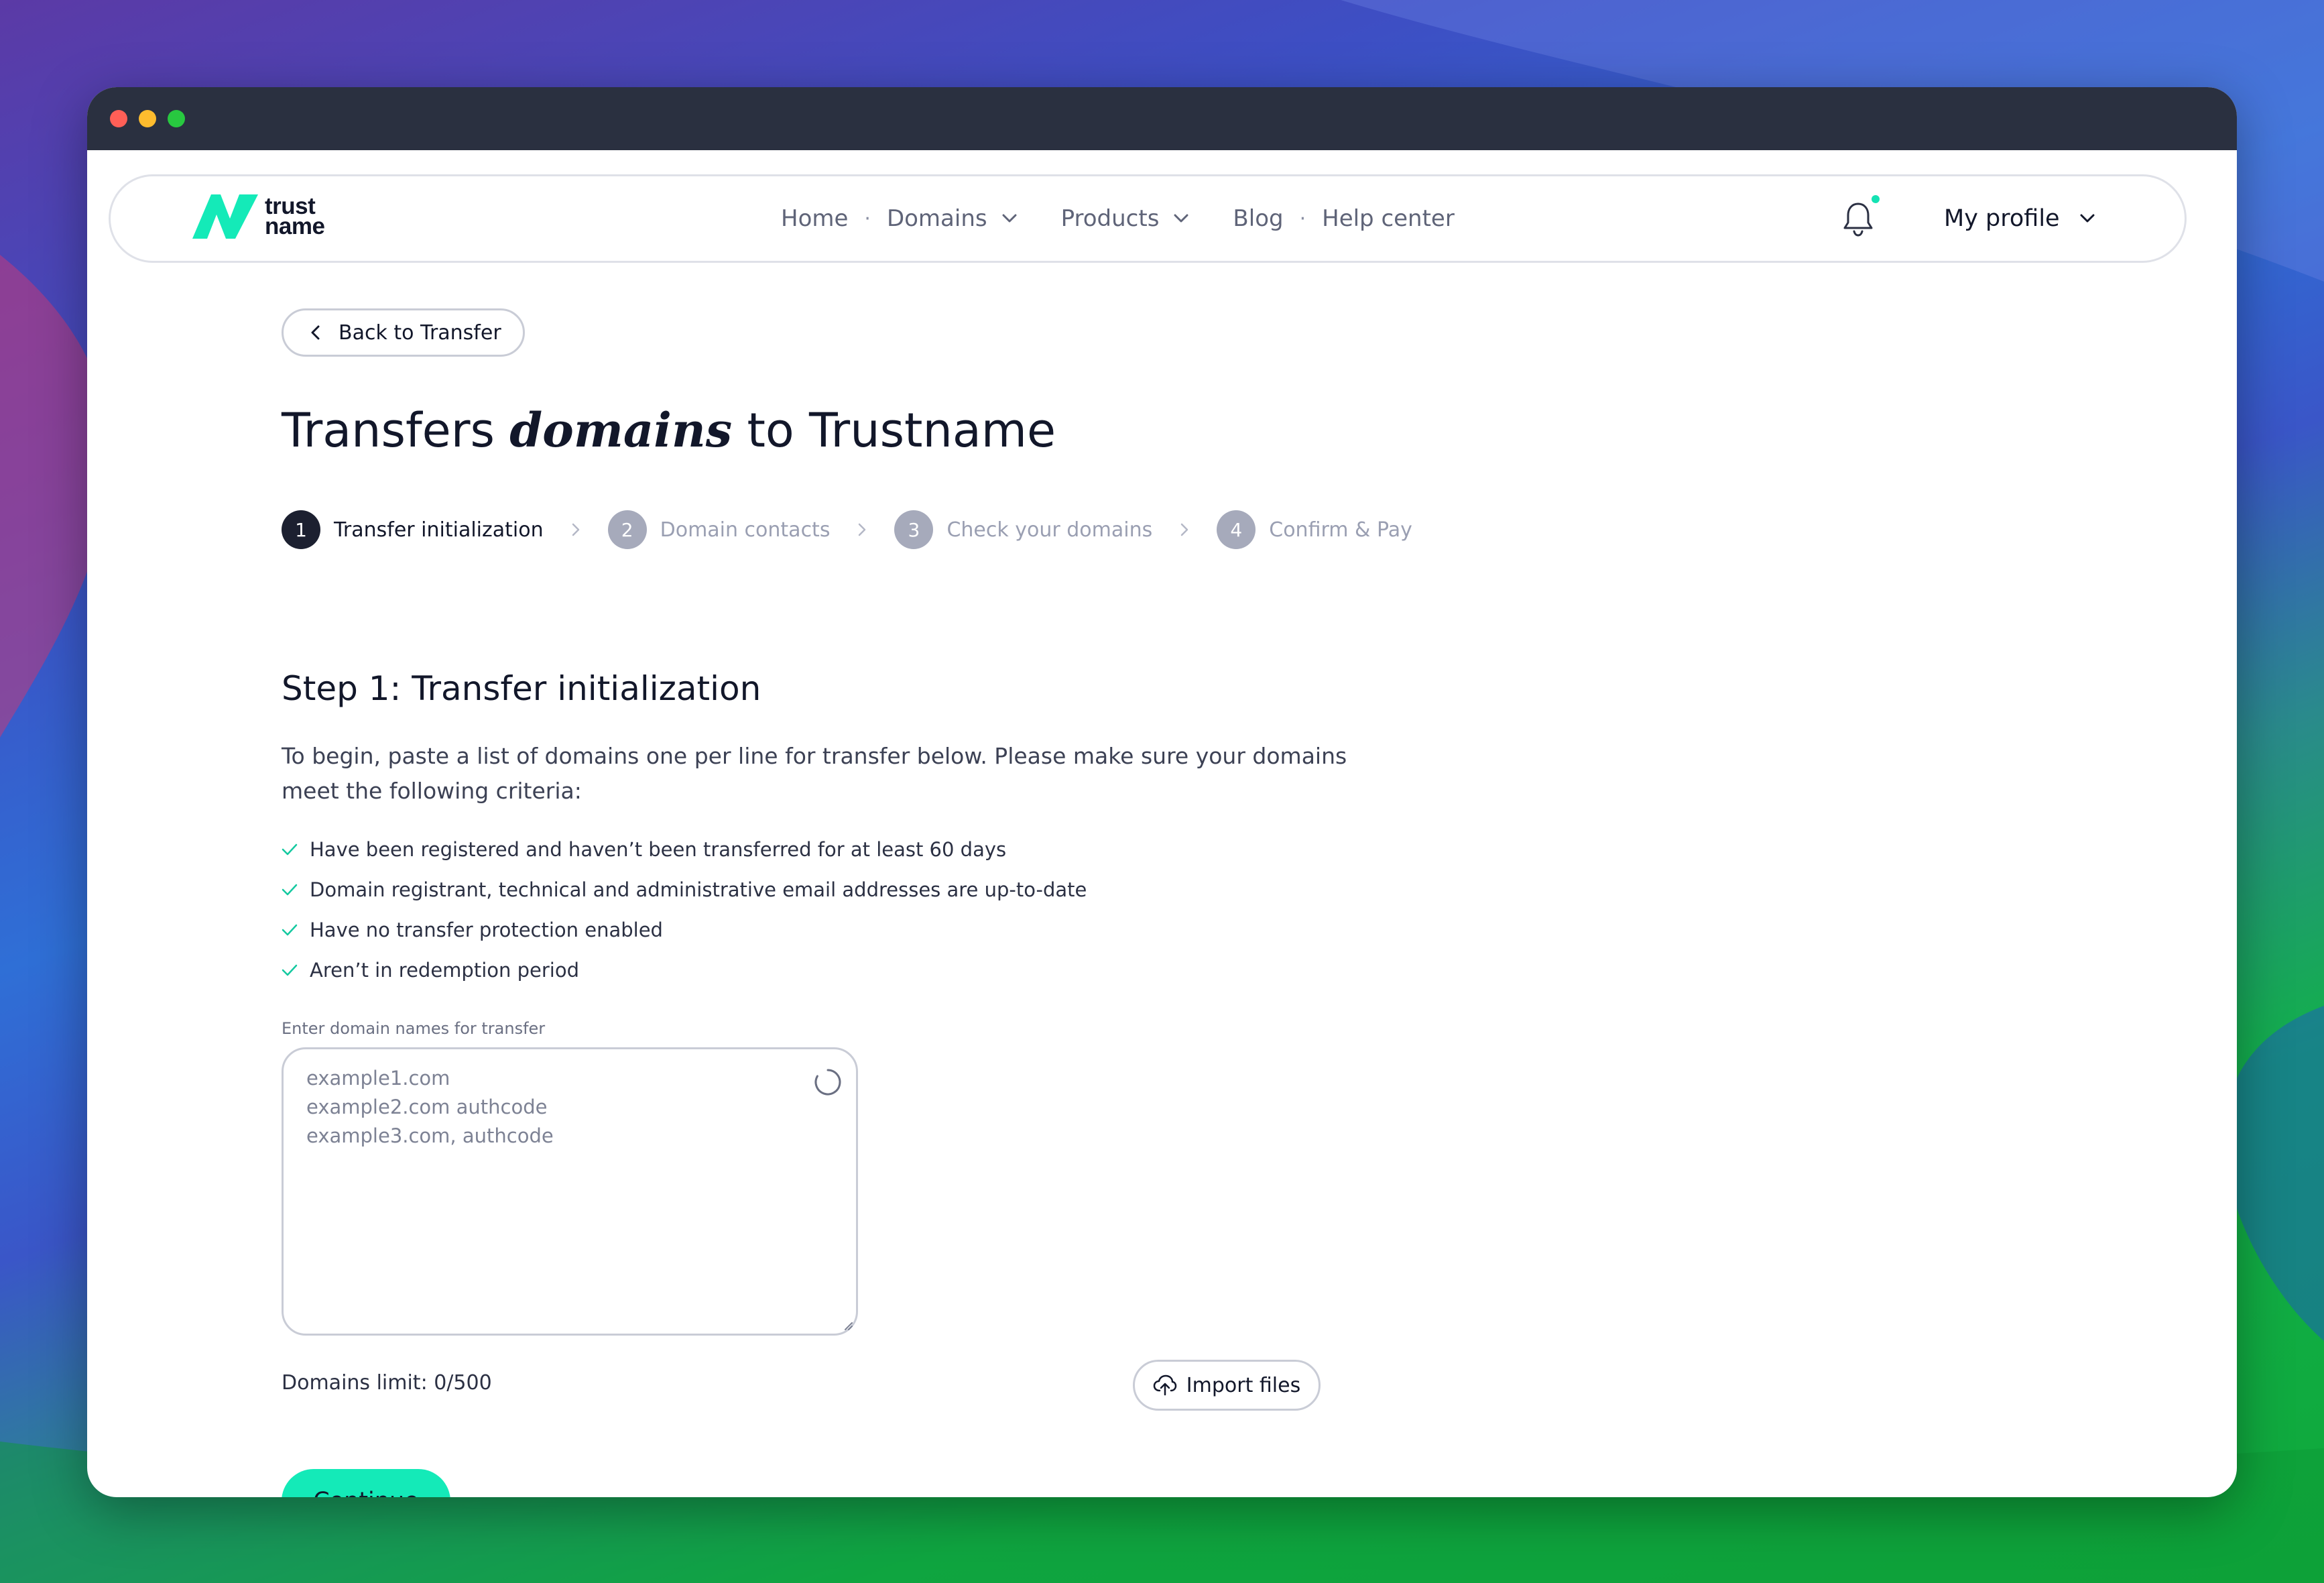 The width and height of the screenshot is (2324, 1583). What do you see at coordinates (414, 1028) in the screenshot?
I see `domain-input-label: Enter domain names for transfer` at bounding box center [414, 1028].